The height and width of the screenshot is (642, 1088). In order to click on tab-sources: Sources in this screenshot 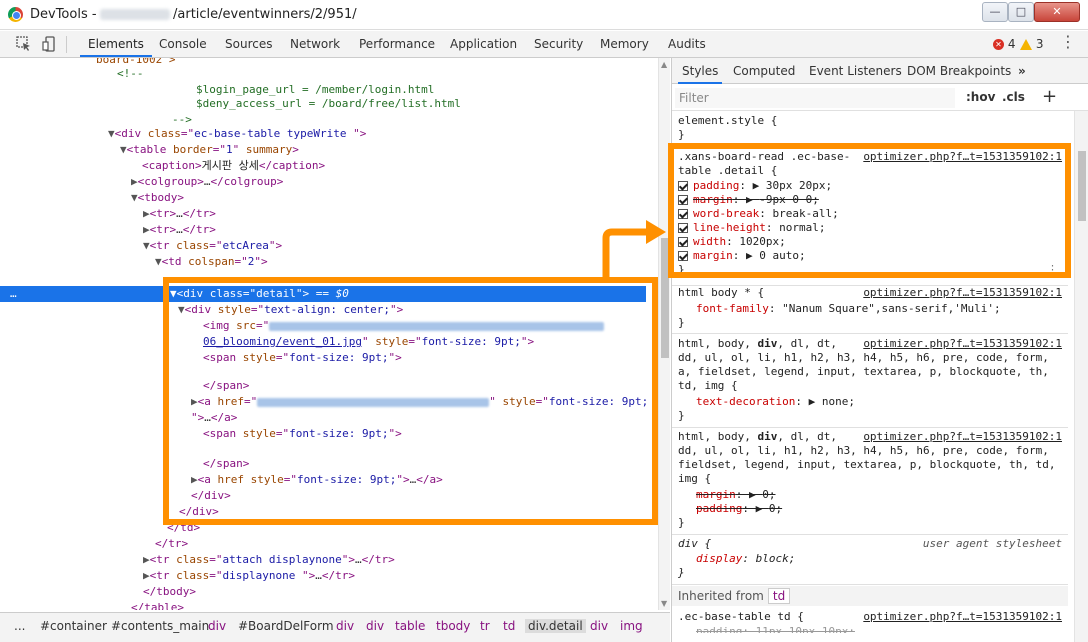, I will do `click(248, 44)`.